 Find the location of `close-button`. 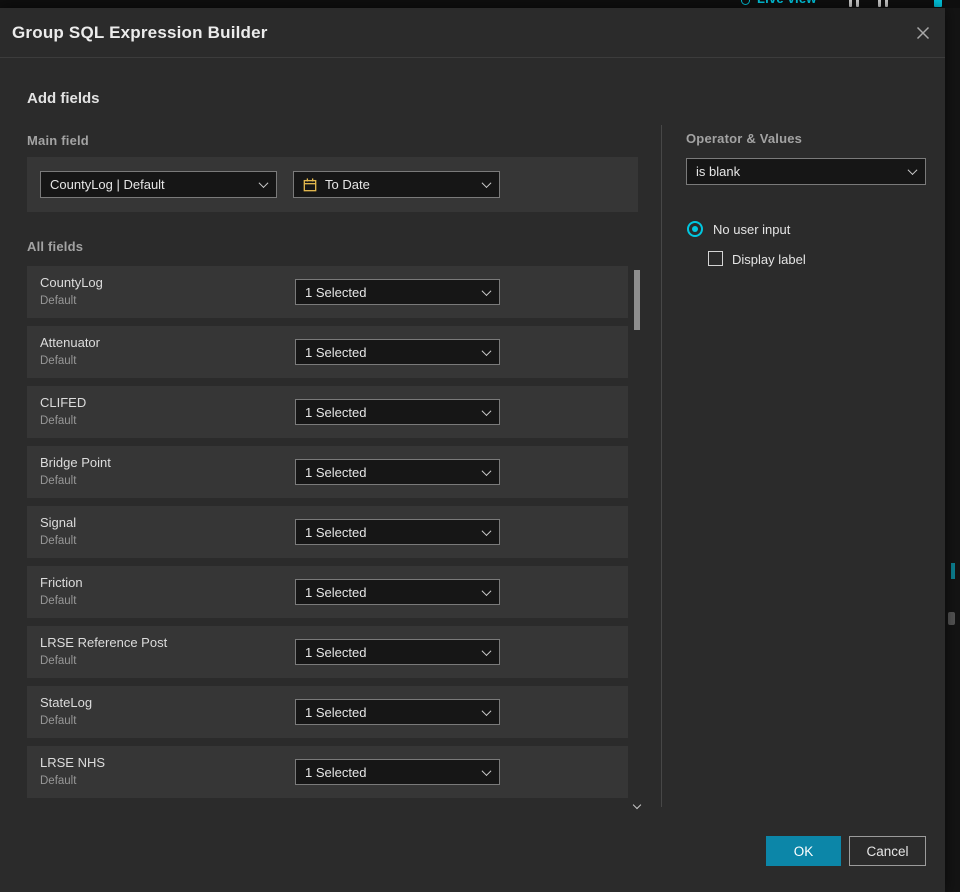

close-button is located at coordinates (923, 33).